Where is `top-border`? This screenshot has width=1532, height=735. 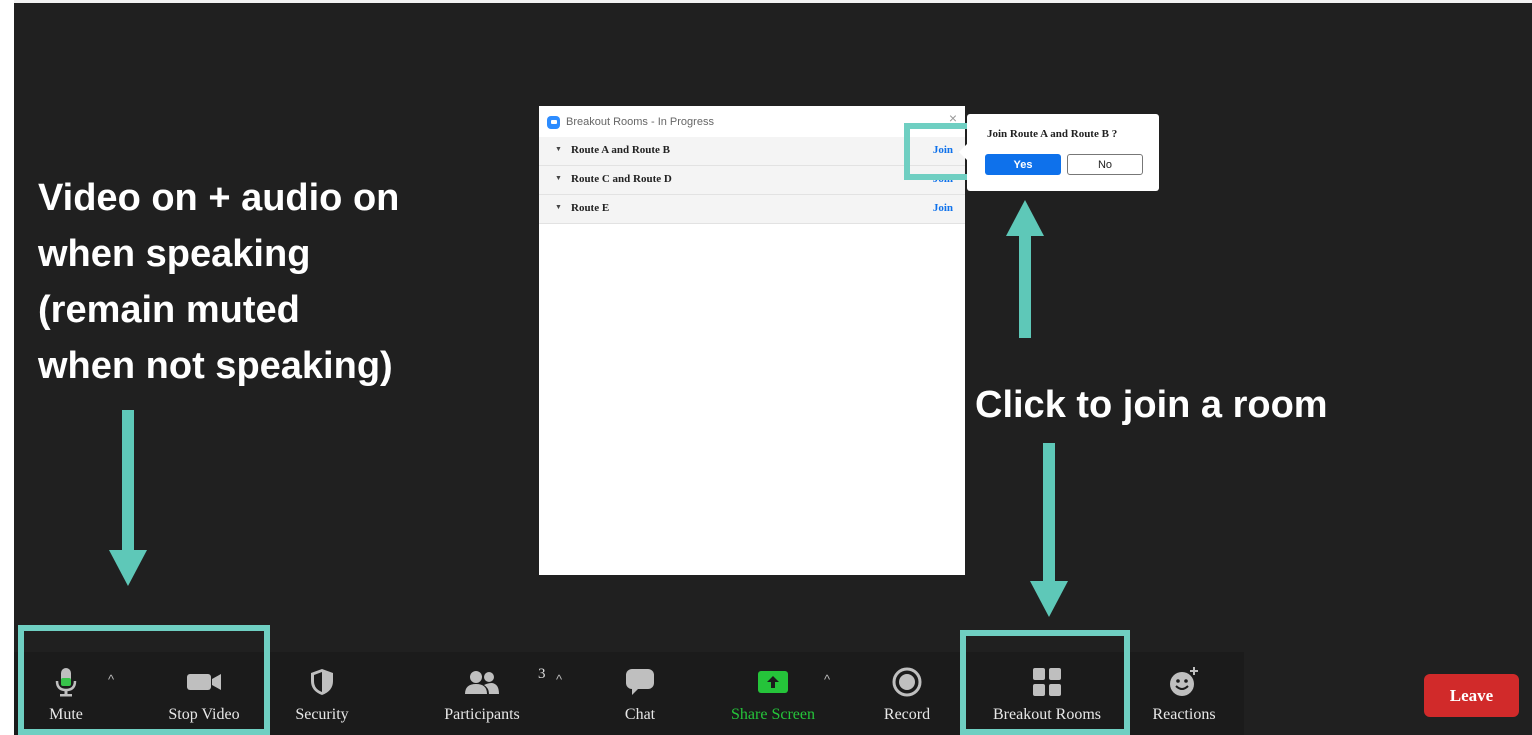 top-border is located at coordinates (773, 1).